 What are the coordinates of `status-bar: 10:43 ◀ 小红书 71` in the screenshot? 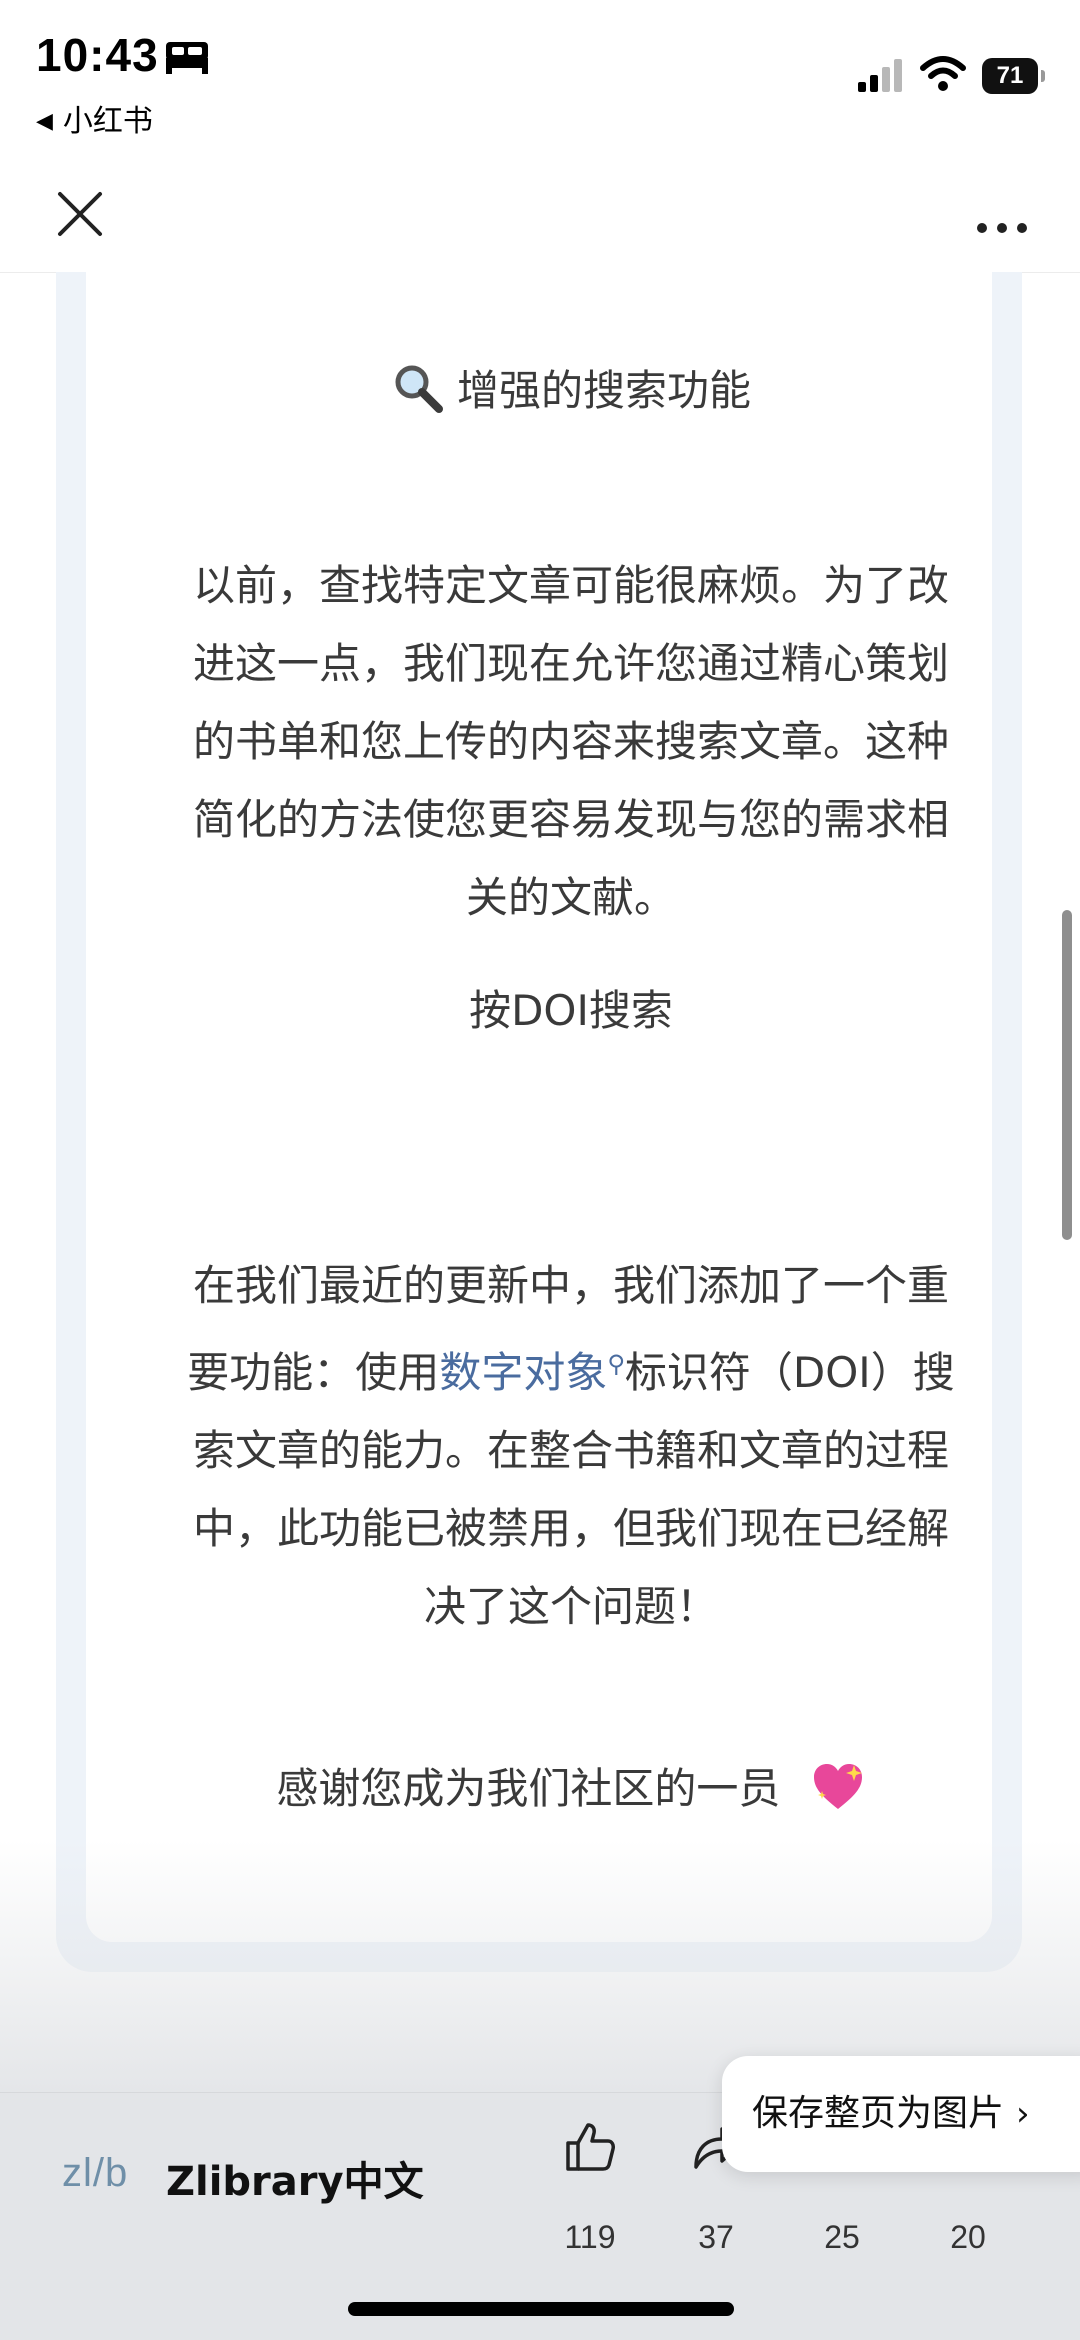 It's located at (540, 80).